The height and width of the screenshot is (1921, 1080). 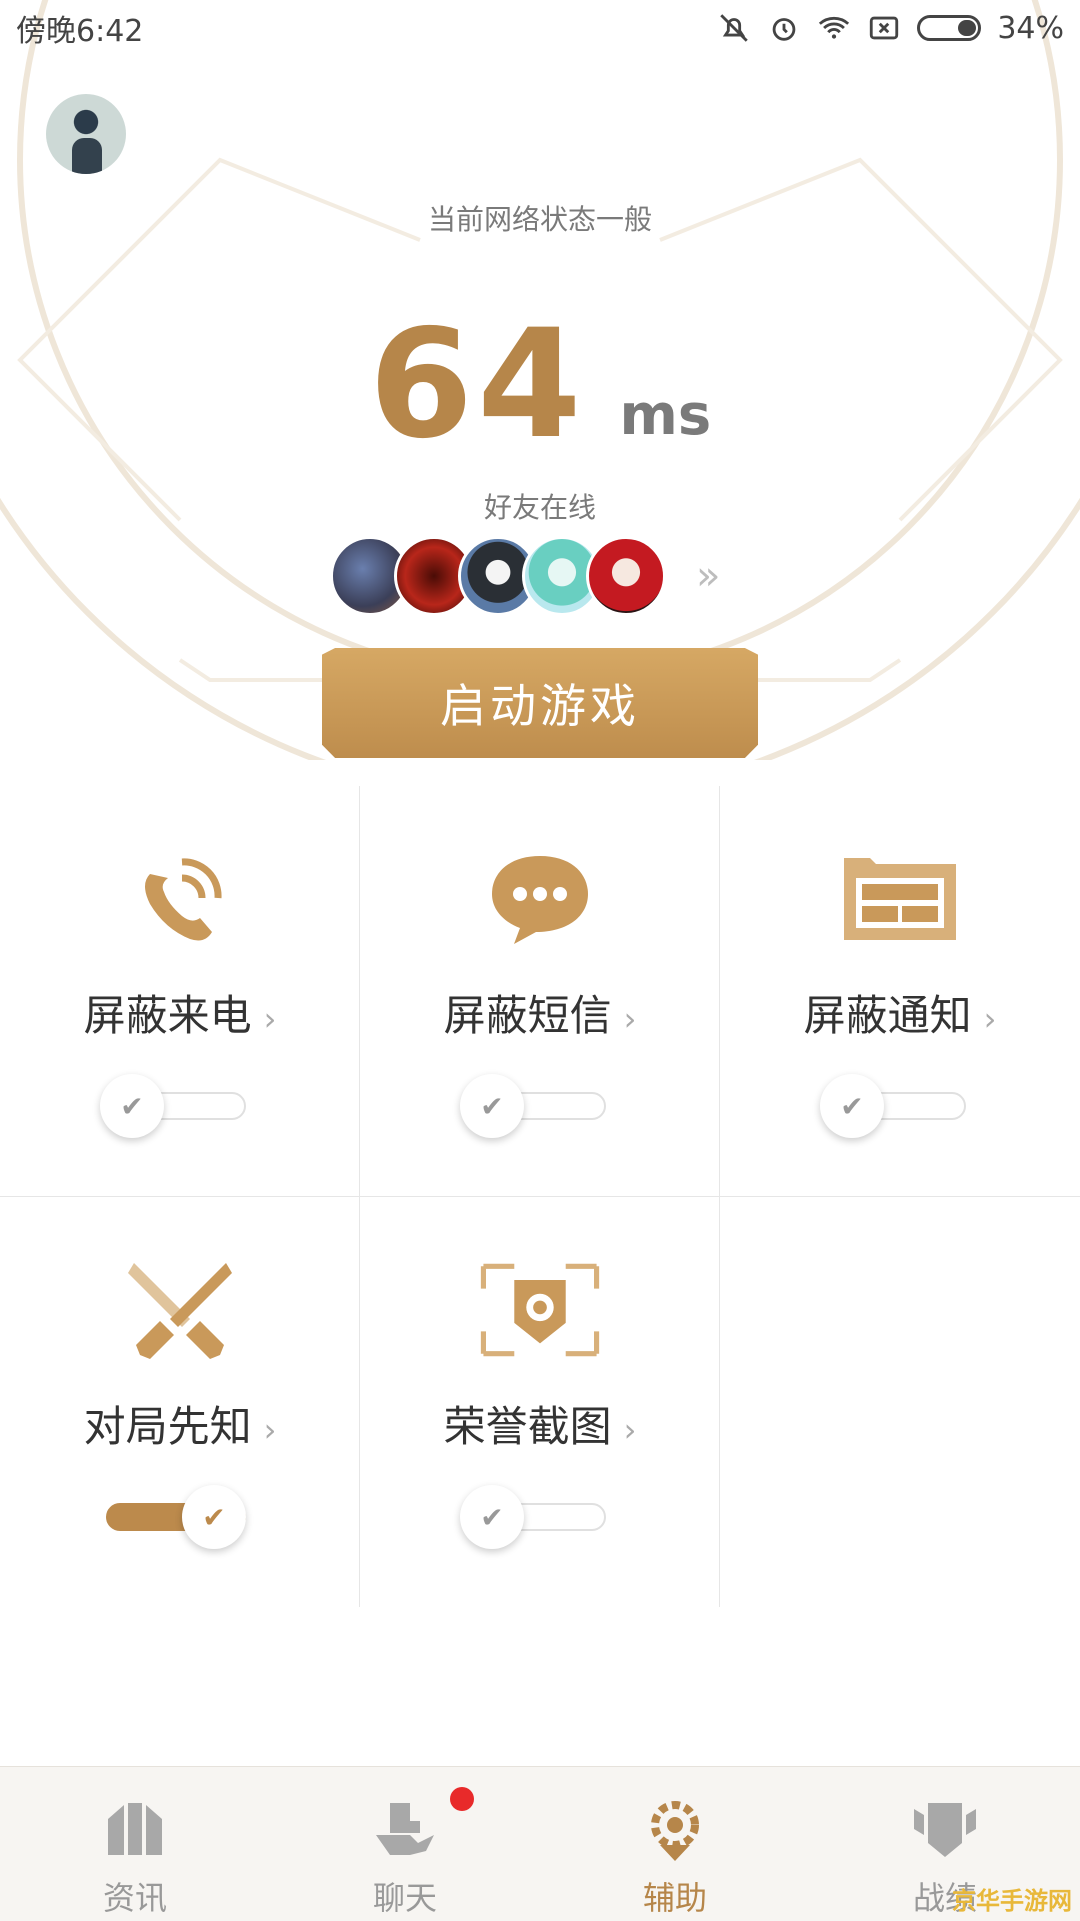 What do you see at coordinates (539, 507) in the screenshot?
I see `friends-online-label: 好友在线` at bounding box center [539, 507].